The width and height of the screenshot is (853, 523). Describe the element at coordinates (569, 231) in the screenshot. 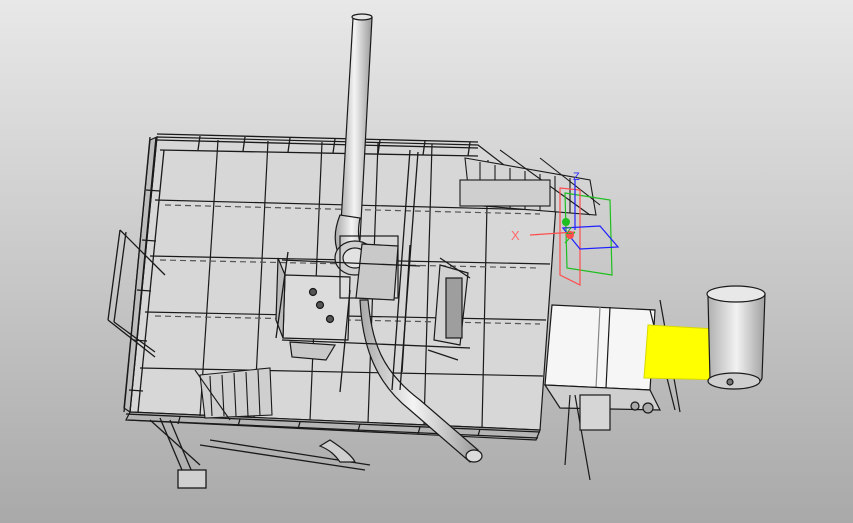

I see `z-axis-label: Z` at that location.